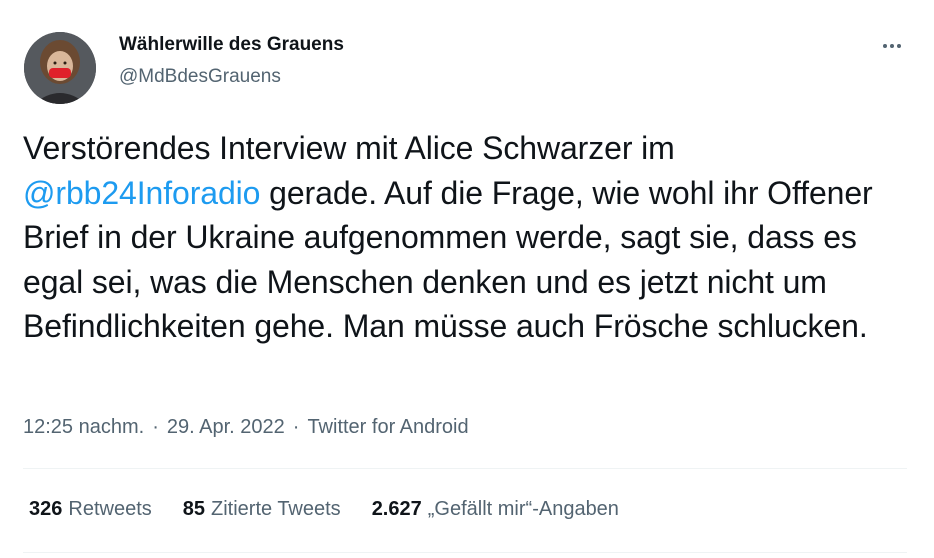 Image resolution: width=934 pixels, height=558 pixels. Describe the element at coordinates (46, 509) in the screenshot. I see `retweets-count: 326` at that location.